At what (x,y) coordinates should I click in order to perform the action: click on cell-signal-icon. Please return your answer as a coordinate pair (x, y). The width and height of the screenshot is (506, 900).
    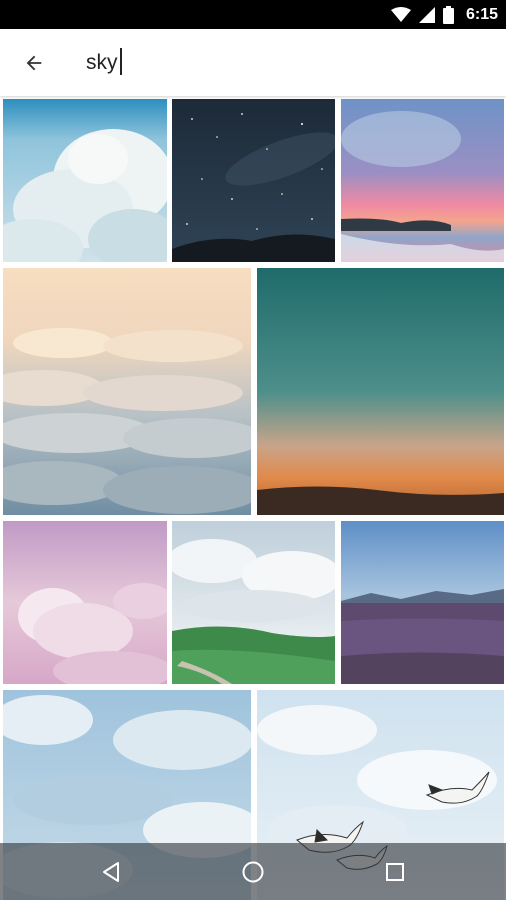
    Looking at the image, I should click on (426, 14).